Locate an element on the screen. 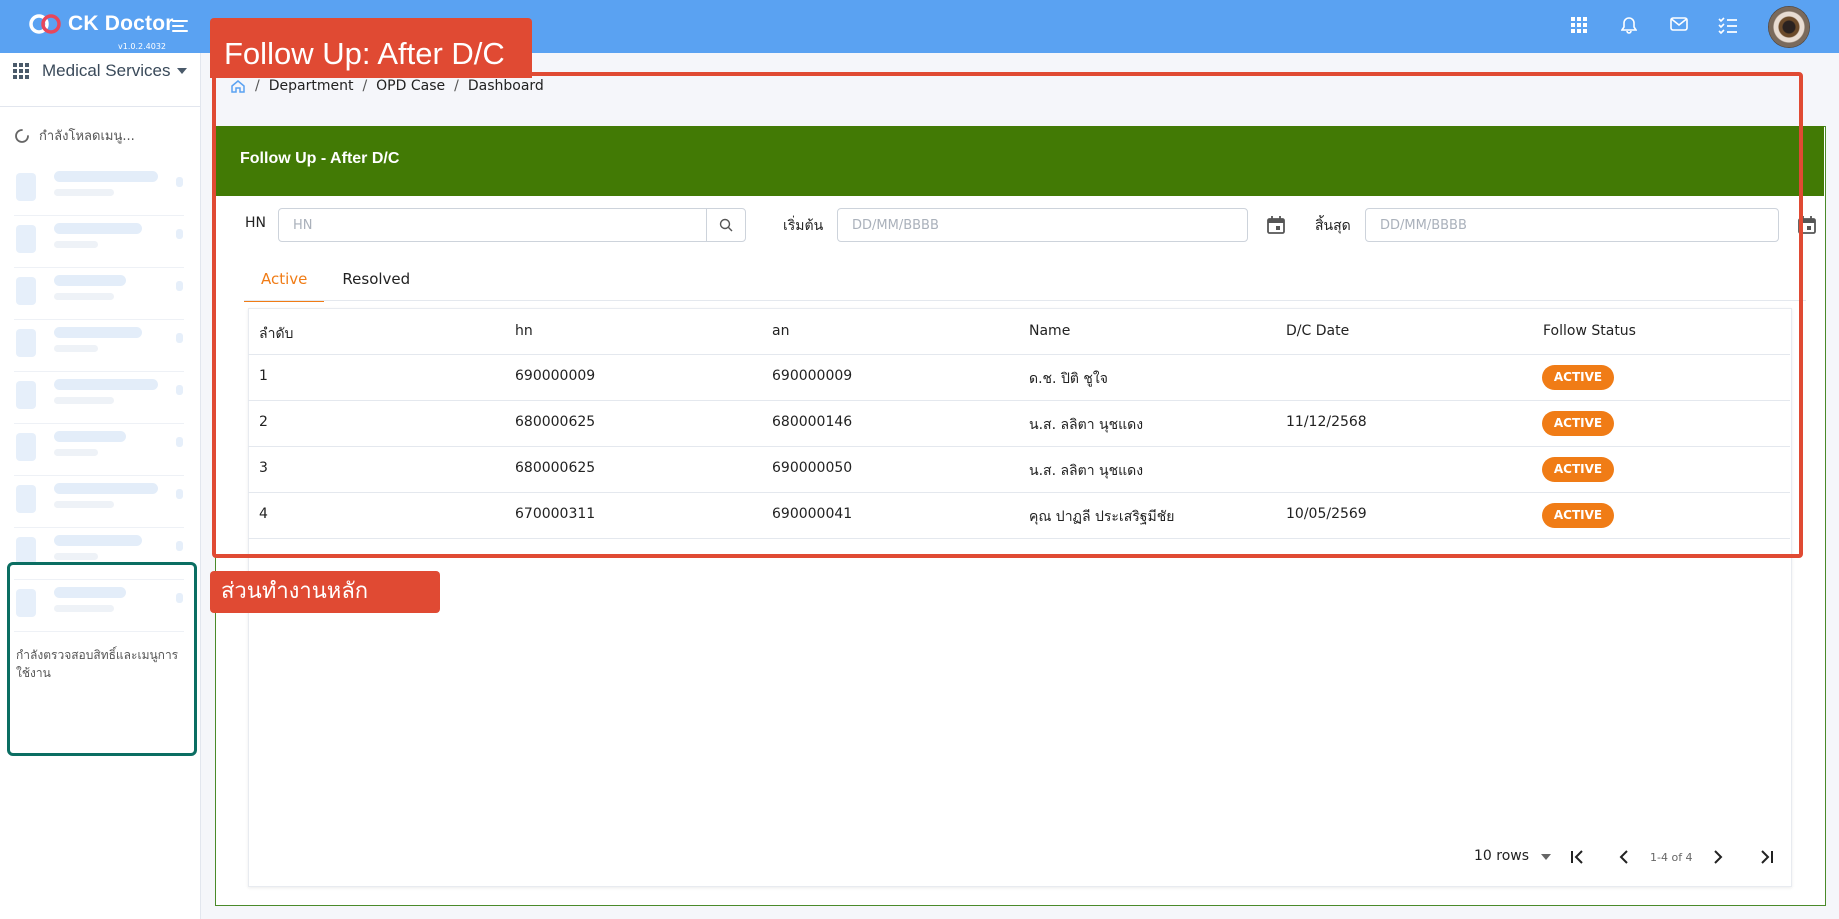 Image resolution: width=1839 pixels, height=919 pixels. rows-per-page-select: 10 rows is located at coordinates (1513, 856).